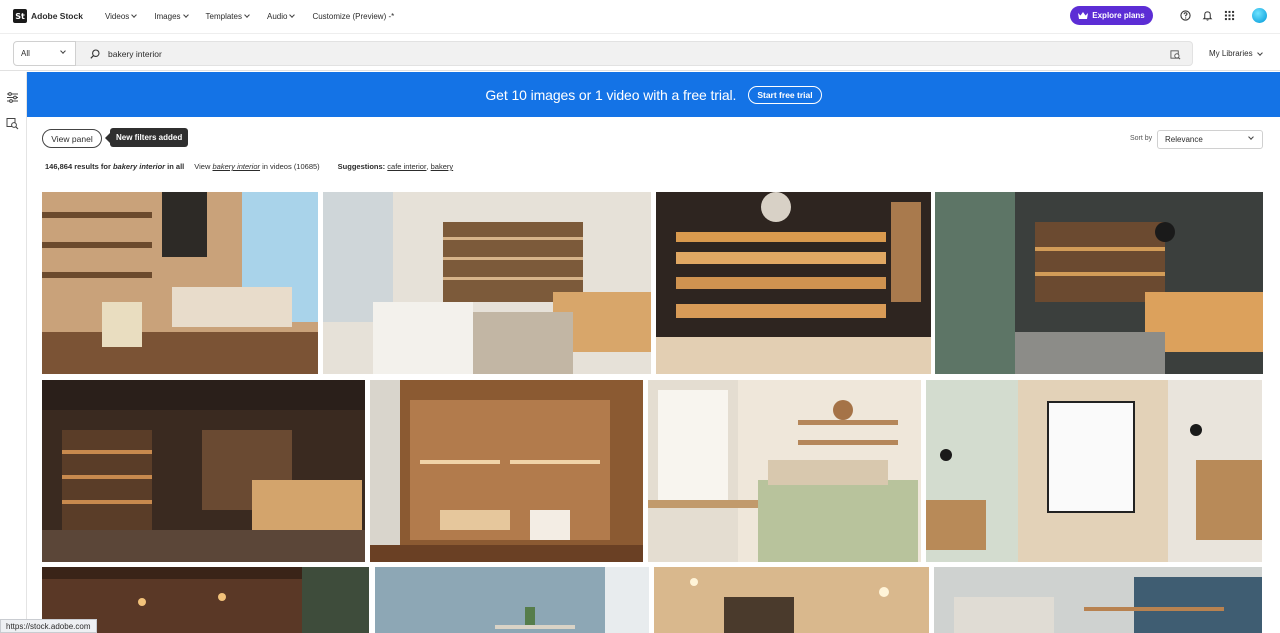 The image size is (1280, 633). Describe the element at coordinates (1175, 54) in the screenshot. I see `visual-search-icon` at that location.